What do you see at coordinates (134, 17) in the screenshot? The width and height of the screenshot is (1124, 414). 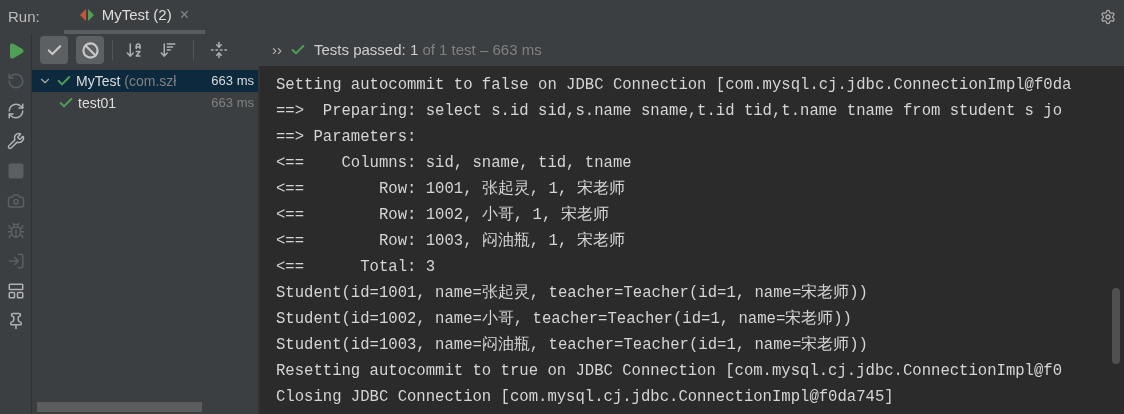 I see `run-tab: MyTest (2) ×` at bounding box center [134, 17].